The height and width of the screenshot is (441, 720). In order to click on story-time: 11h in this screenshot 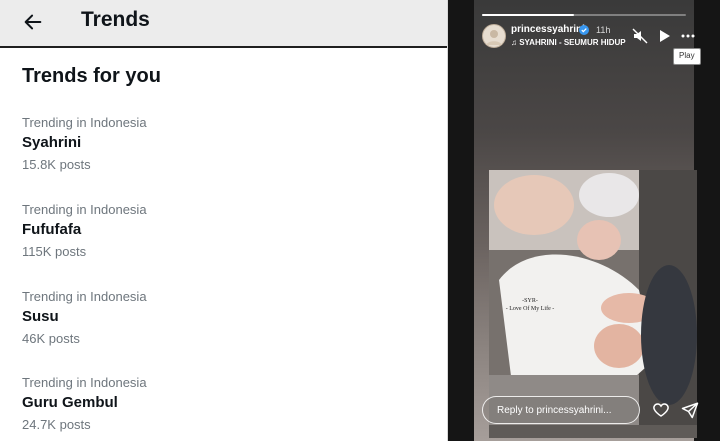, I will do `click(603, 30)`.